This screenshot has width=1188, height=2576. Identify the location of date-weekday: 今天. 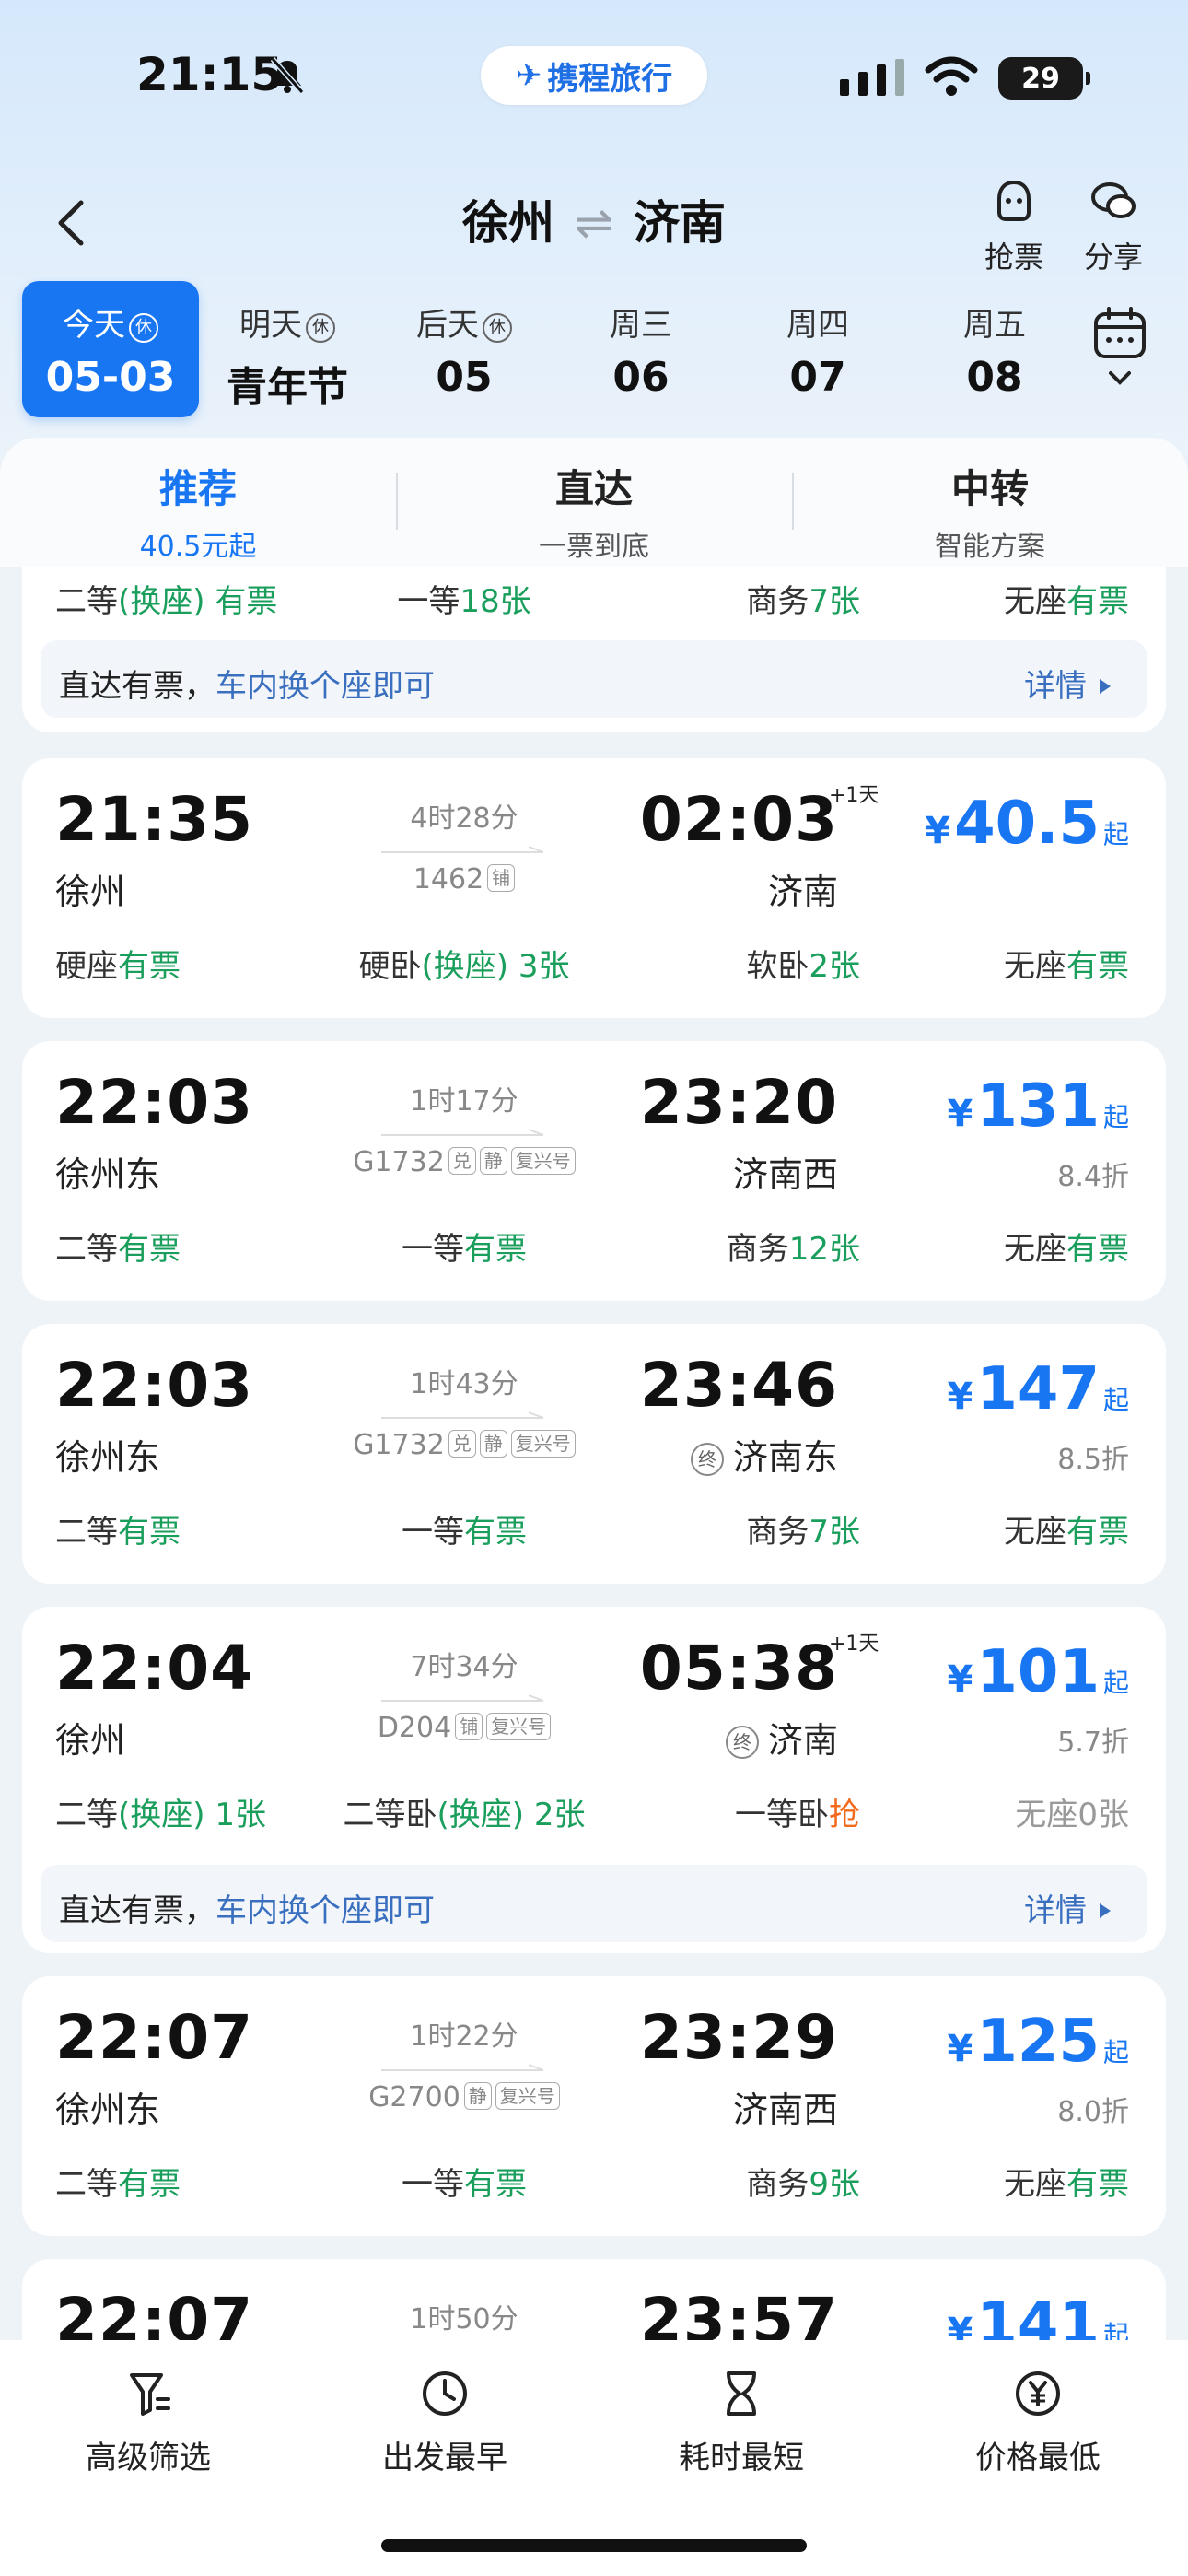
(94, 325).